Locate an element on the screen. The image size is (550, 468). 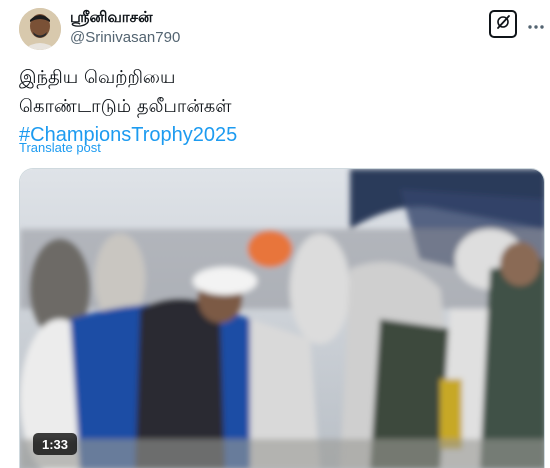
grok-button is located at coordinates (503, 24).